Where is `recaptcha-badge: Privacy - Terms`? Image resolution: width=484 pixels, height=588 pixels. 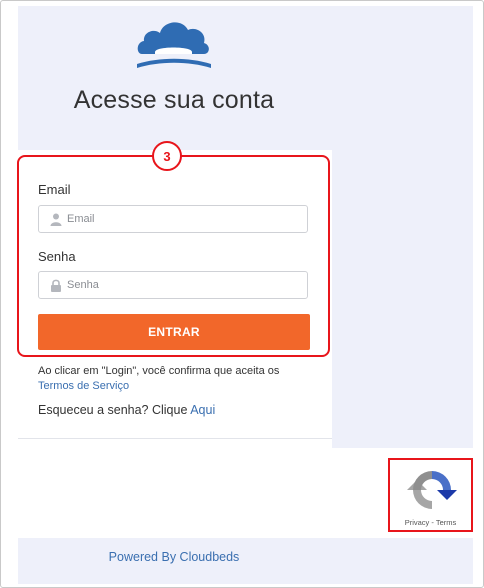 recaptcha-badge: Privacy - Terms is located at coordinates (430, 495).